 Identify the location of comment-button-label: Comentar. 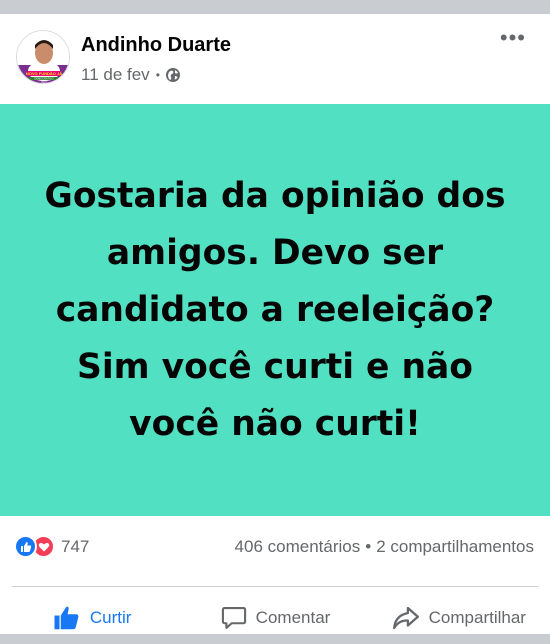
(293, 617).